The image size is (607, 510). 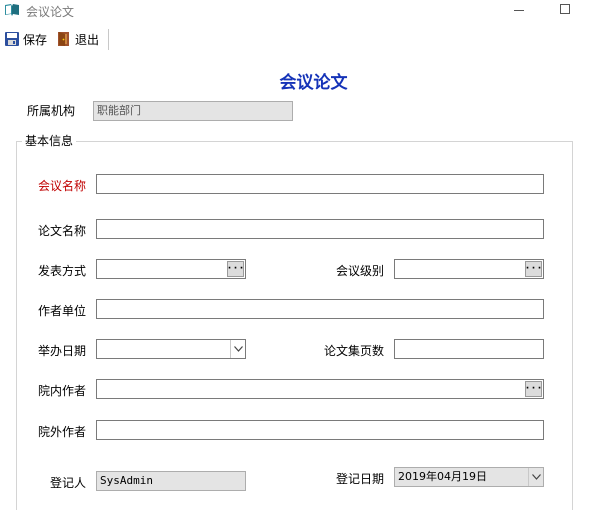 I want to click on external-authors-label: 院外作者, so click(x=62, y=432).